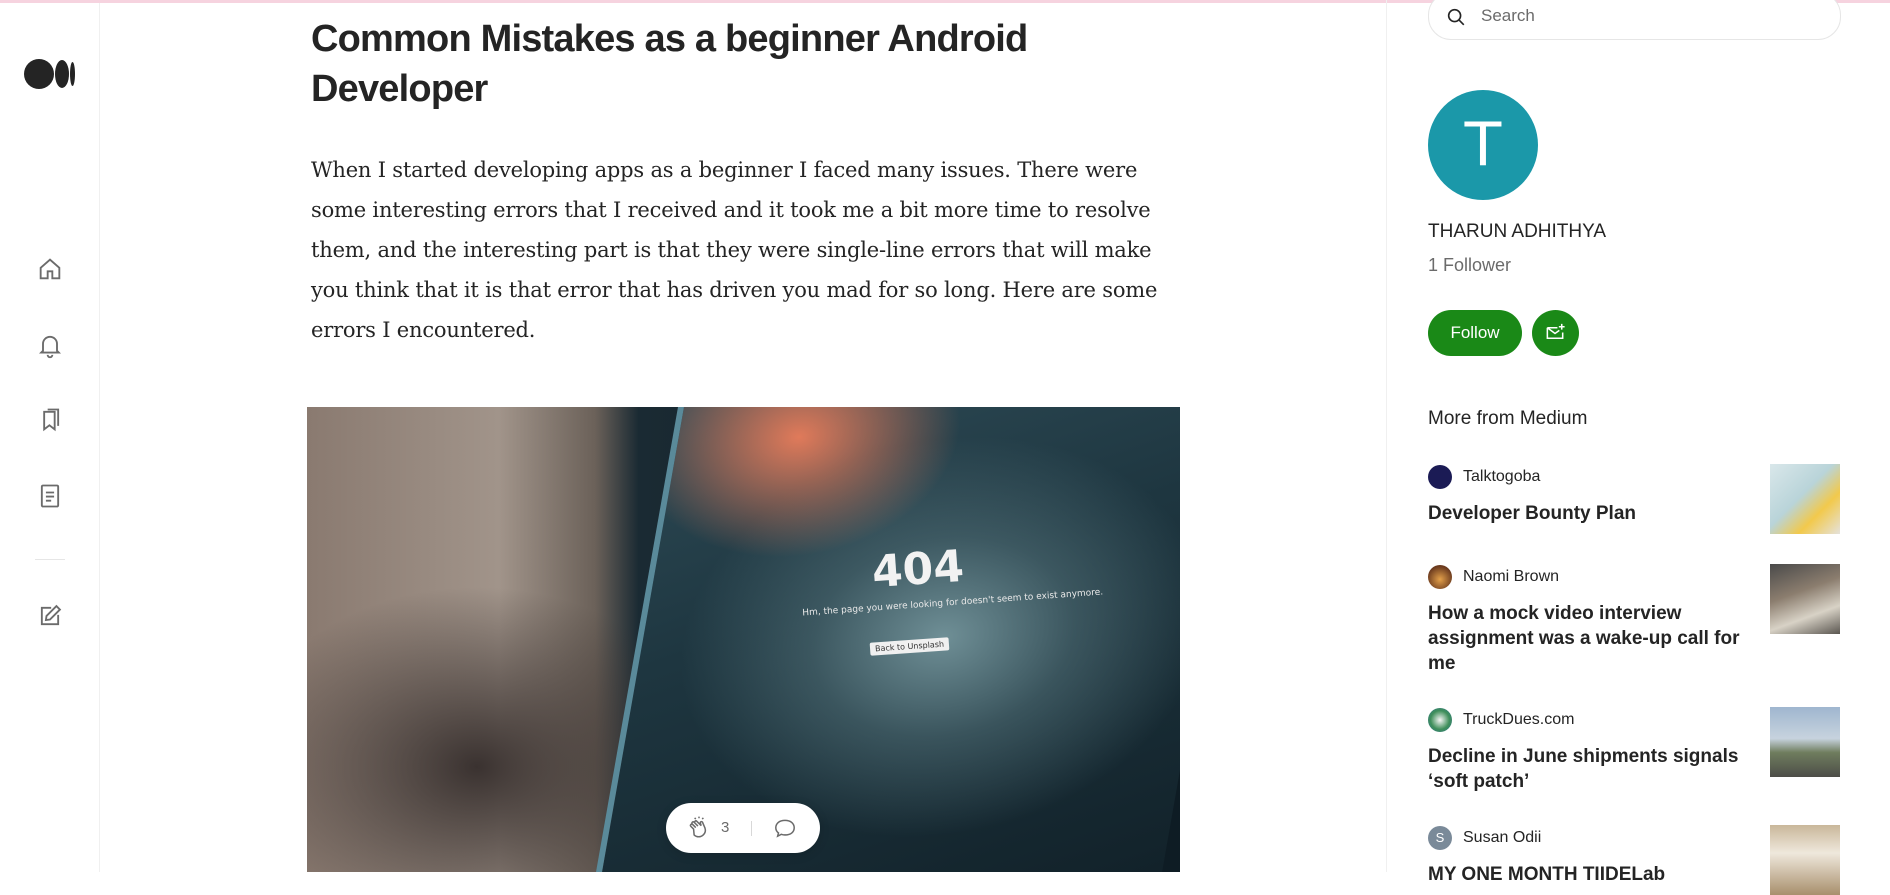 The height and width of the screenshot is (895, 1890). I want to click on floating-action-bar: 3, so click(743, 828).